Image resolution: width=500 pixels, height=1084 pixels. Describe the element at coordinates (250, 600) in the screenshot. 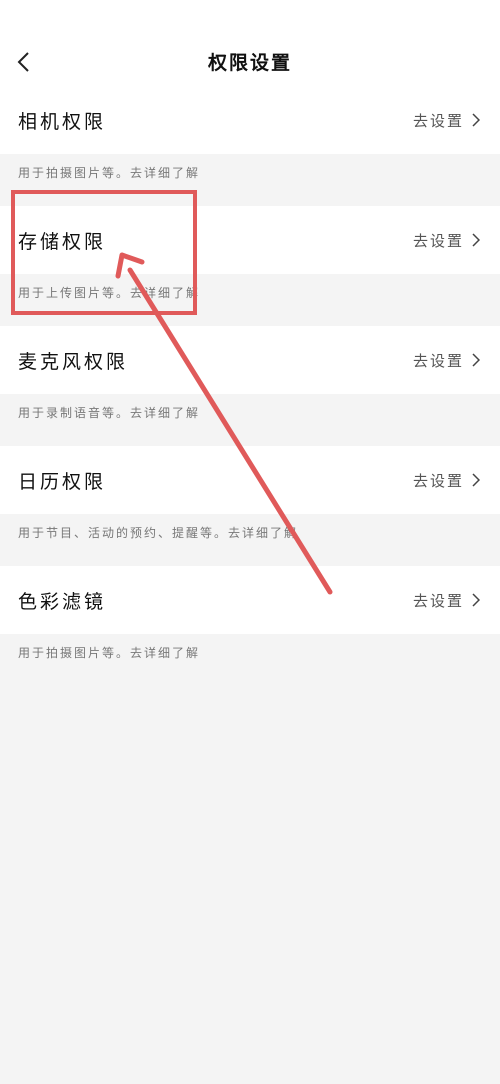

I see `permission-item-color-filter: 色彩滤镜 去设置` at that location.